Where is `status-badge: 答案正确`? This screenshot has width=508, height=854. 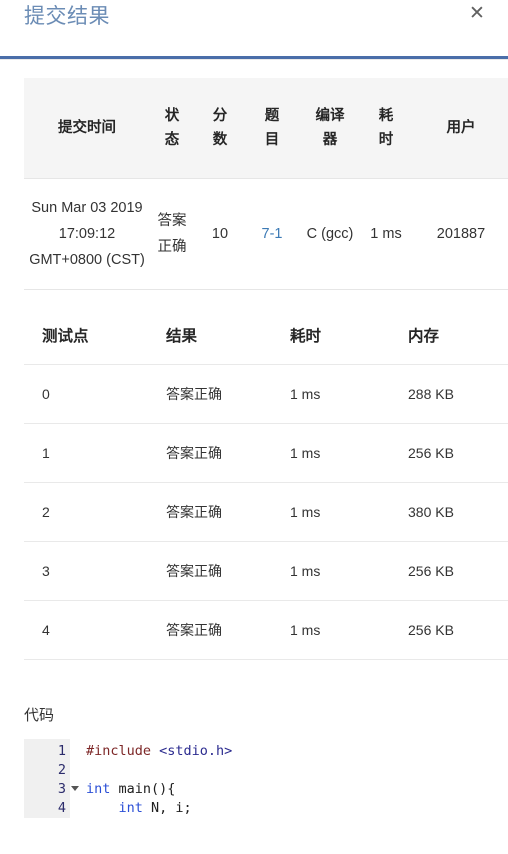 status-badge: 答案正确 is located at coordinates (172, 234).